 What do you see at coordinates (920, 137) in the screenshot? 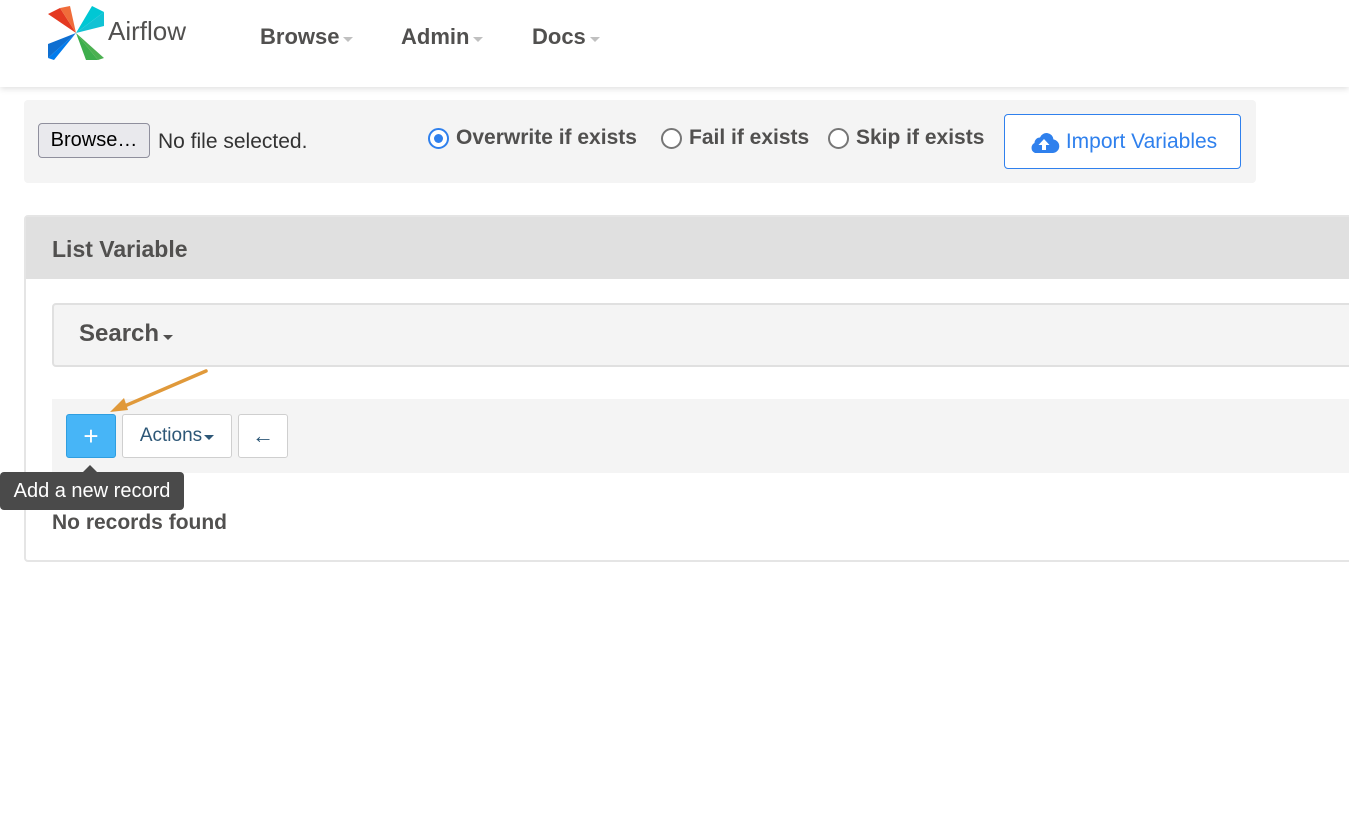
I see `radio-skip-label: Skip if exists` at bounding box center [920, 137].